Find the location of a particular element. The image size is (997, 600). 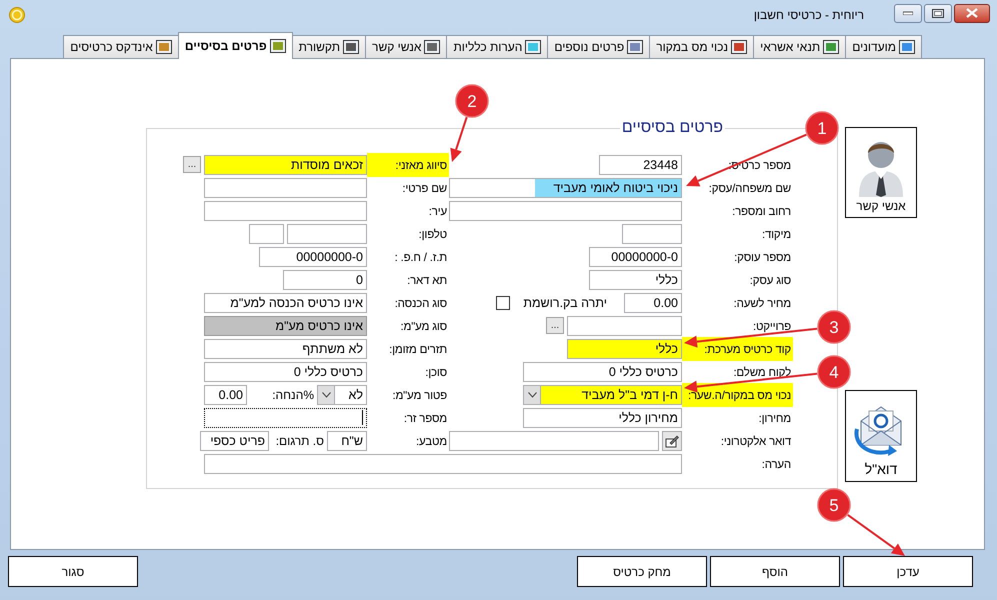

tab: מועדונים is located at coordinates (883, 46).